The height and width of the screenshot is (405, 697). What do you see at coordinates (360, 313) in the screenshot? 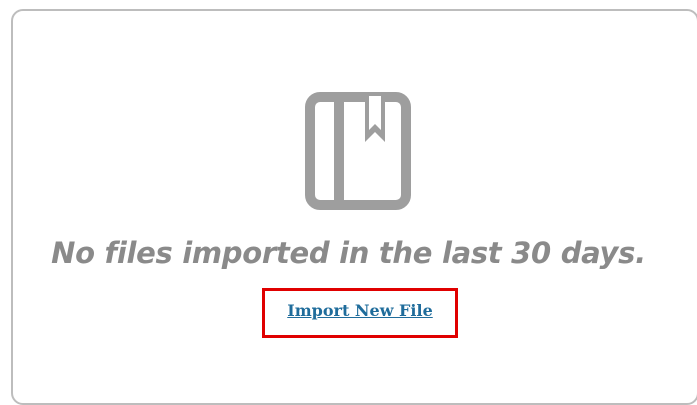
I see `import-new-file-link: Import New File` at bounding box center [360, 313].